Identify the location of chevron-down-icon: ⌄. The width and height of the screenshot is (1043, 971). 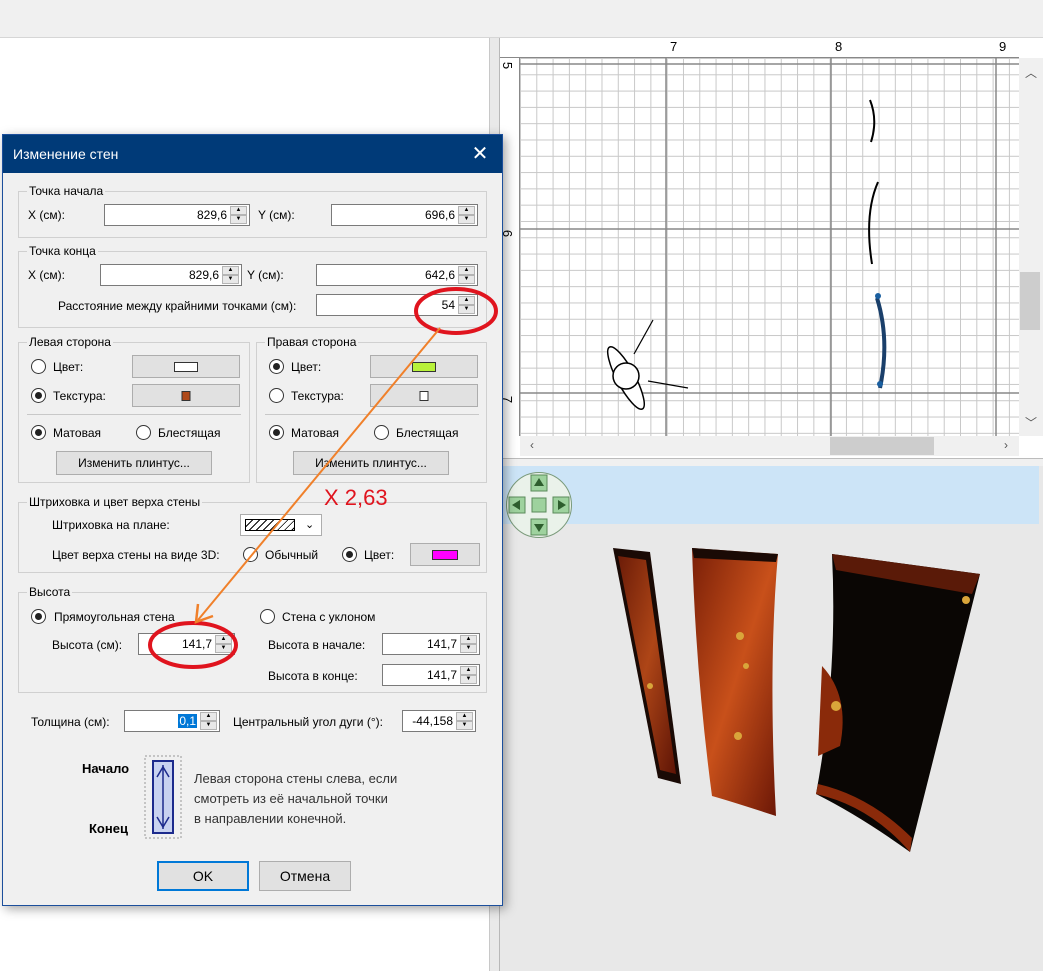
(309, 524).